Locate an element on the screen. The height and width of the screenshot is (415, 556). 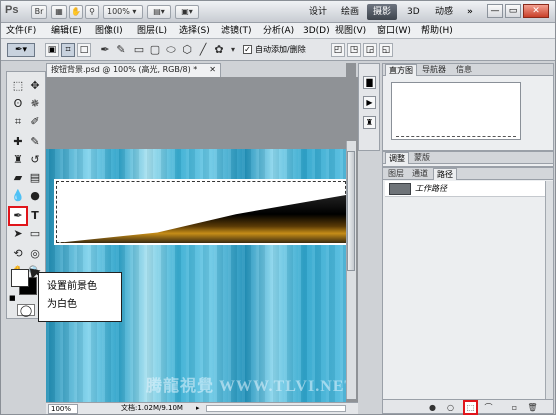
minibridge-icon: ▦ is located at coordinates (59, 12).